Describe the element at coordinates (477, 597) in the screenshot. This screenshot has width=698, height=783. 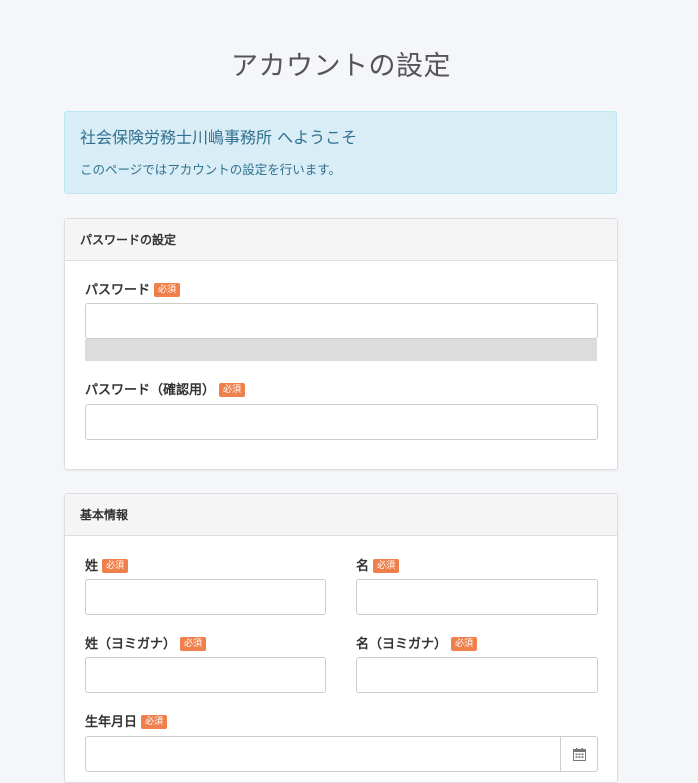
I see `first-name-input` at that location.